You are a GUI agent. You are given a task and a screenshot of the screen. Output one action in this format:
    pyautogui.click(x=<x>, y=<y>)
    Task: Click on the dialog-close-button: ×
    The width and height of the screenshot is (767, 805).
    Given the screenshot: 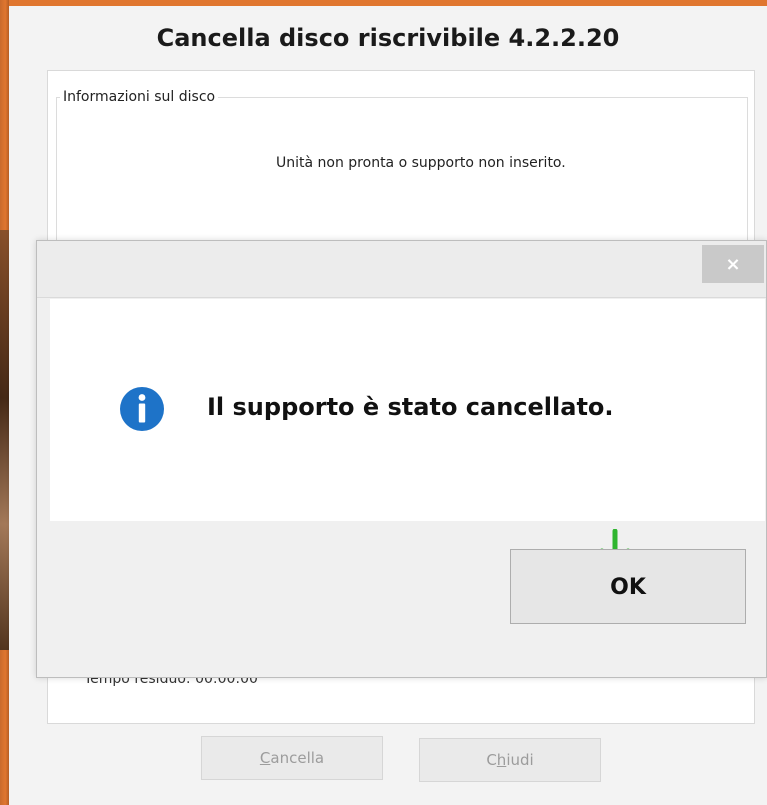 What is the action you would take?
    pyautogui.click(x=733, y=264)
    